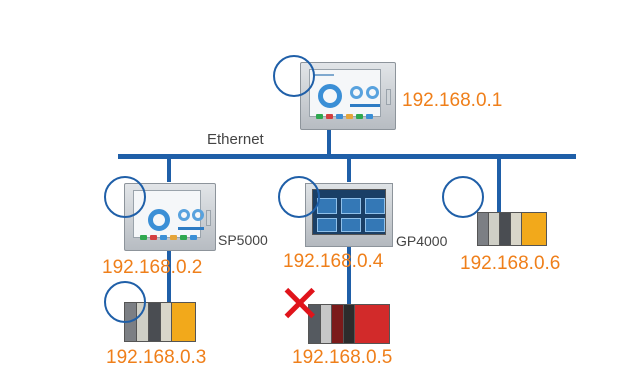 The image size is (637, 370). Describe the element at coordinates (300, 305) in the screenshot. I see `disconnected-x-icon: ✕` at that location.